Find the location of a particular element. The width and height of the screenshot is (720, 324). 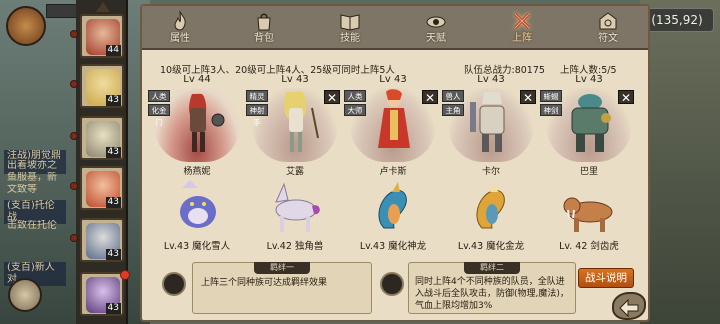

status-badge is located at coordinates (62, 11).